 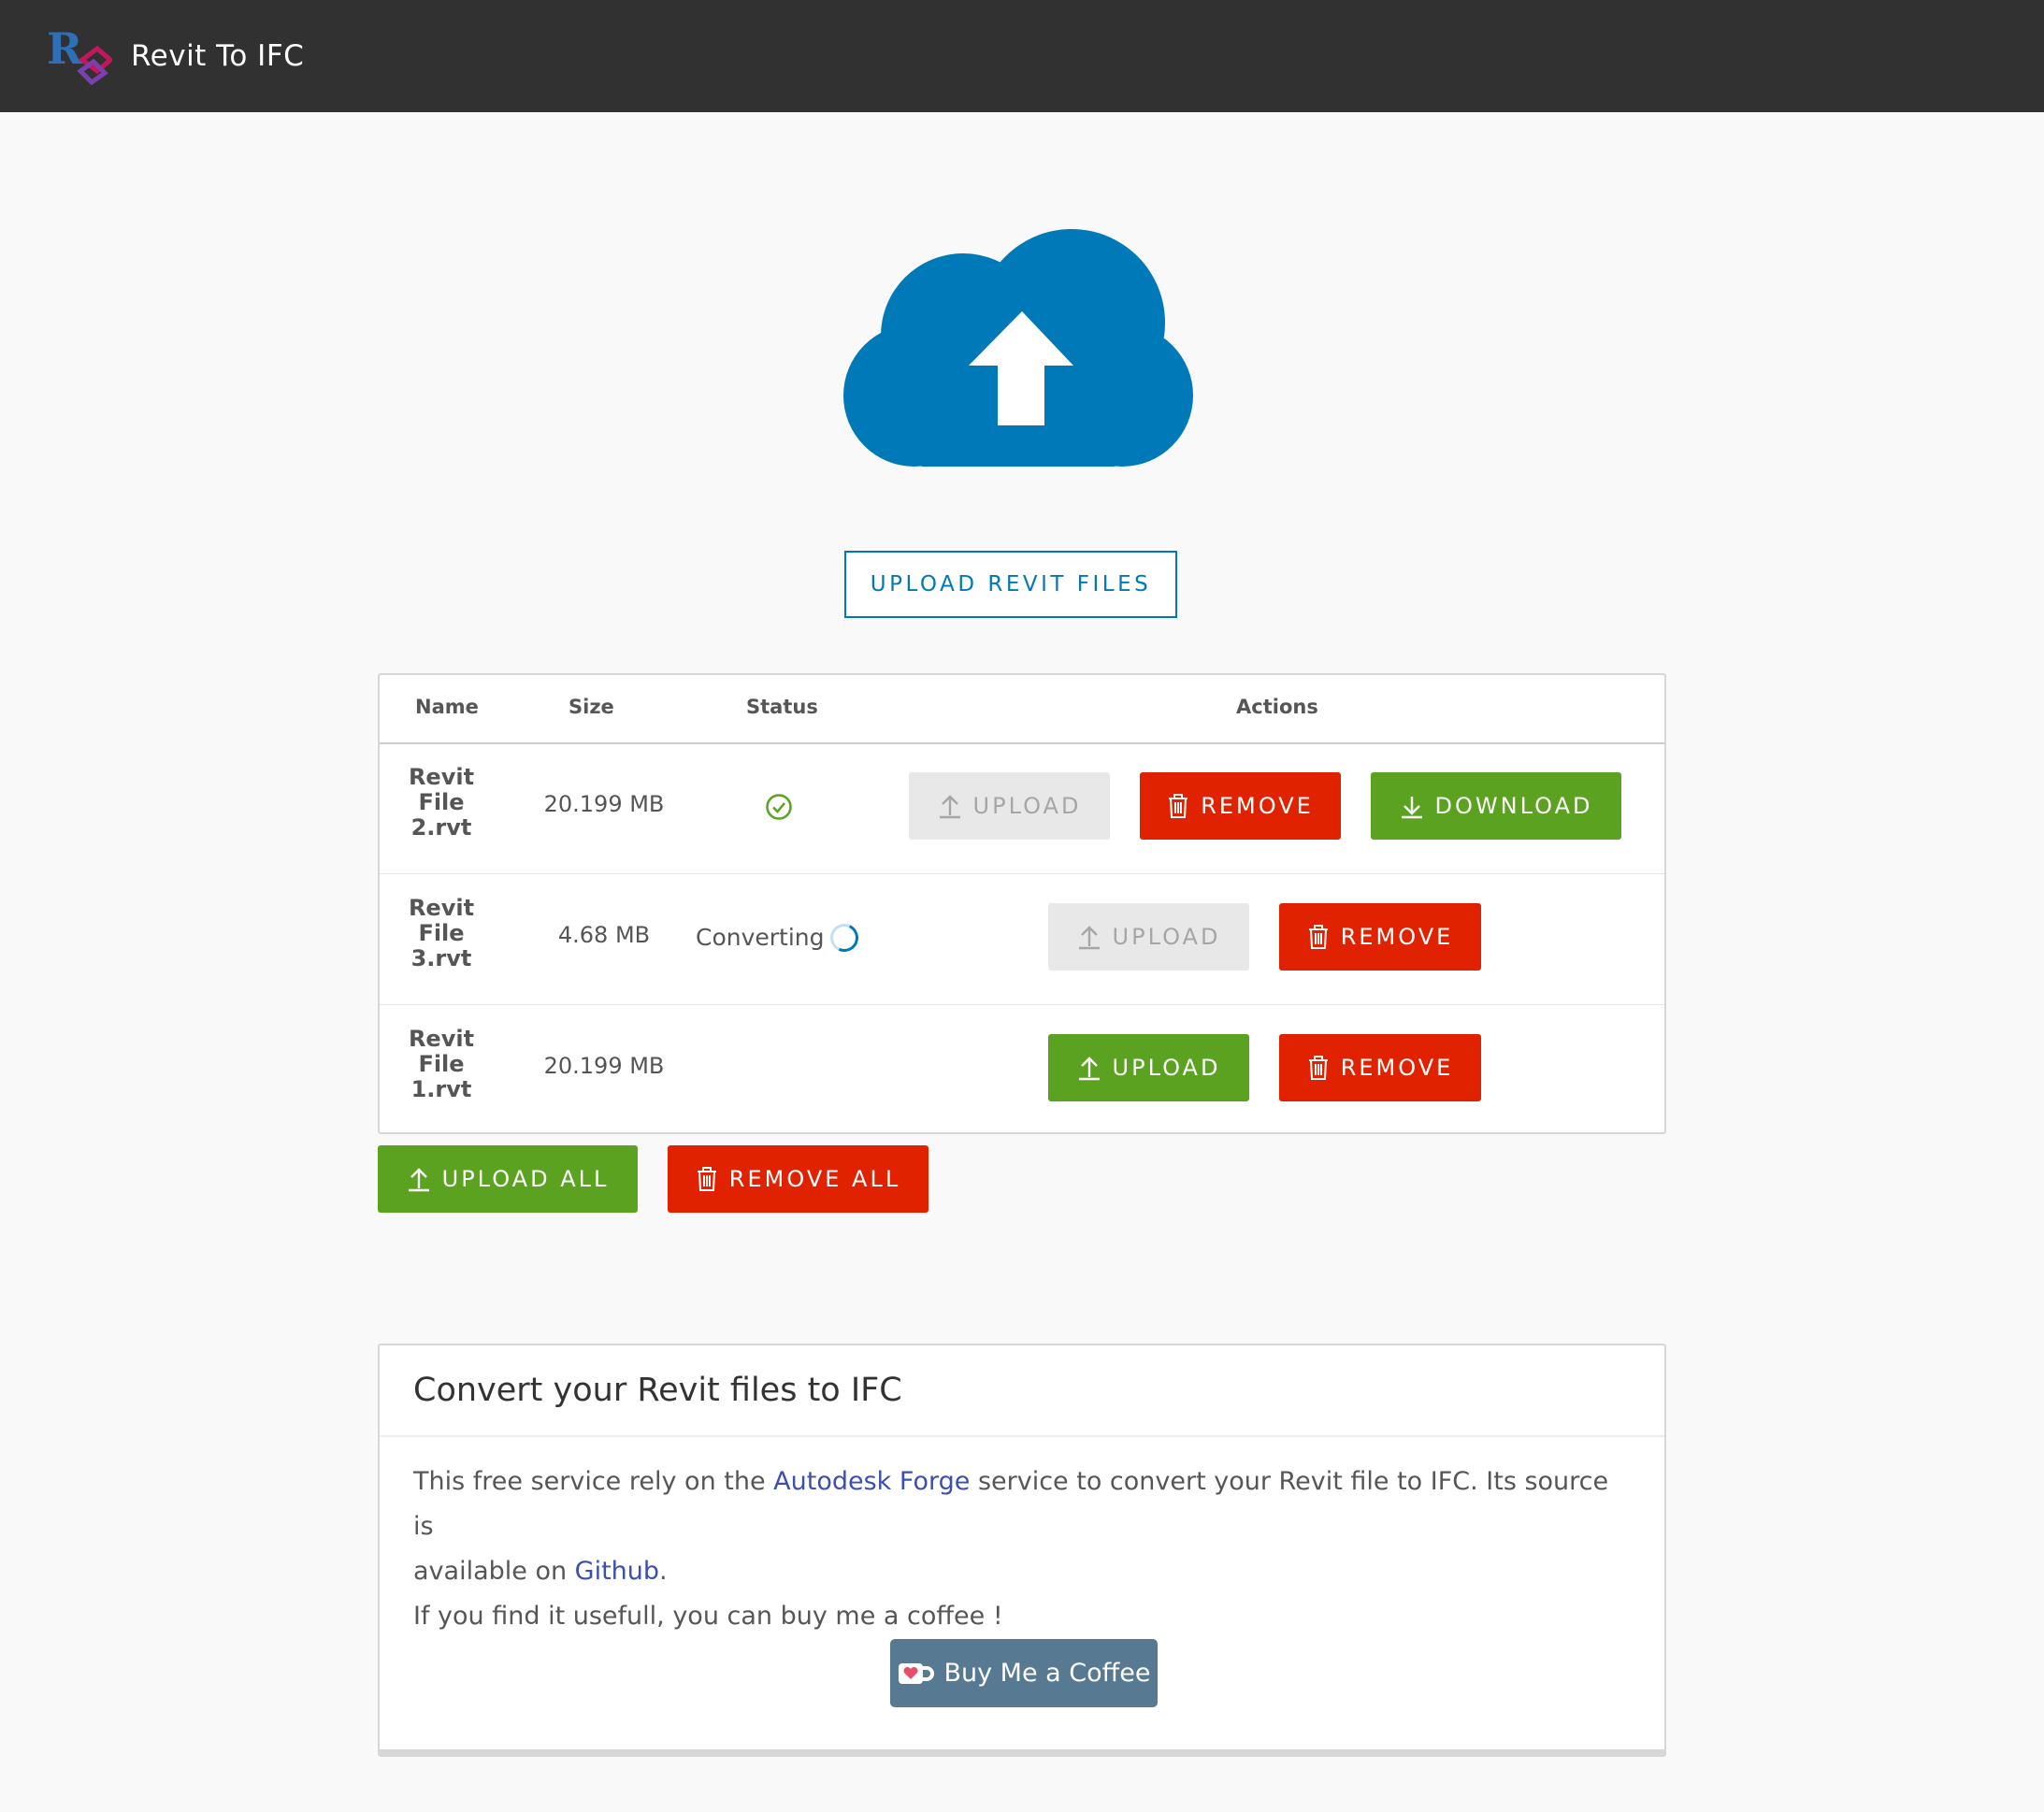 What do you see at coordinates (441, 933) in the screenshot?
I see `file-name: Revit File 3.rvt` at bounding box center [441, 933].